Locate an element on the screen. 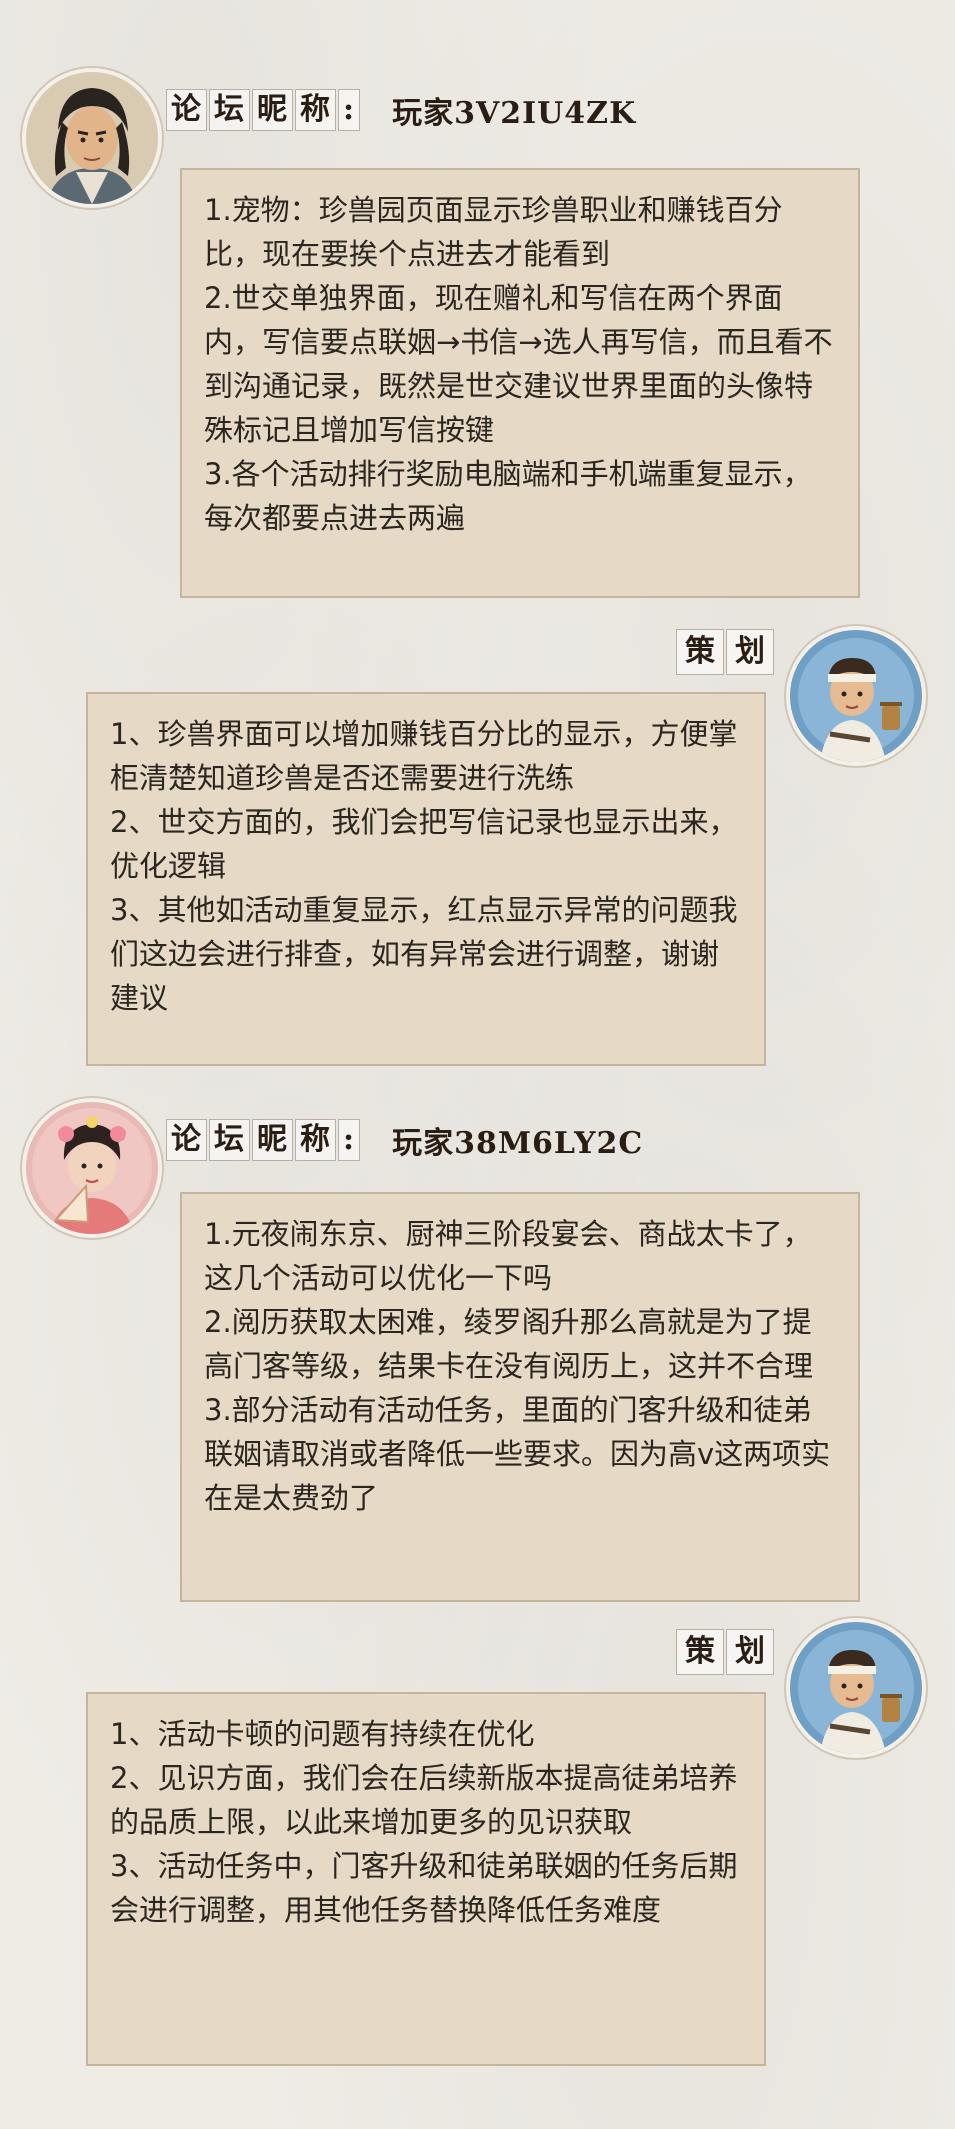 This screenshot has height=2129, width=955. message-line: 1.元夜闹东京、厨神三阶段宴会、商战太卡了，这几个活动可以优化一下吗 is located at coordinates (508, 1256).